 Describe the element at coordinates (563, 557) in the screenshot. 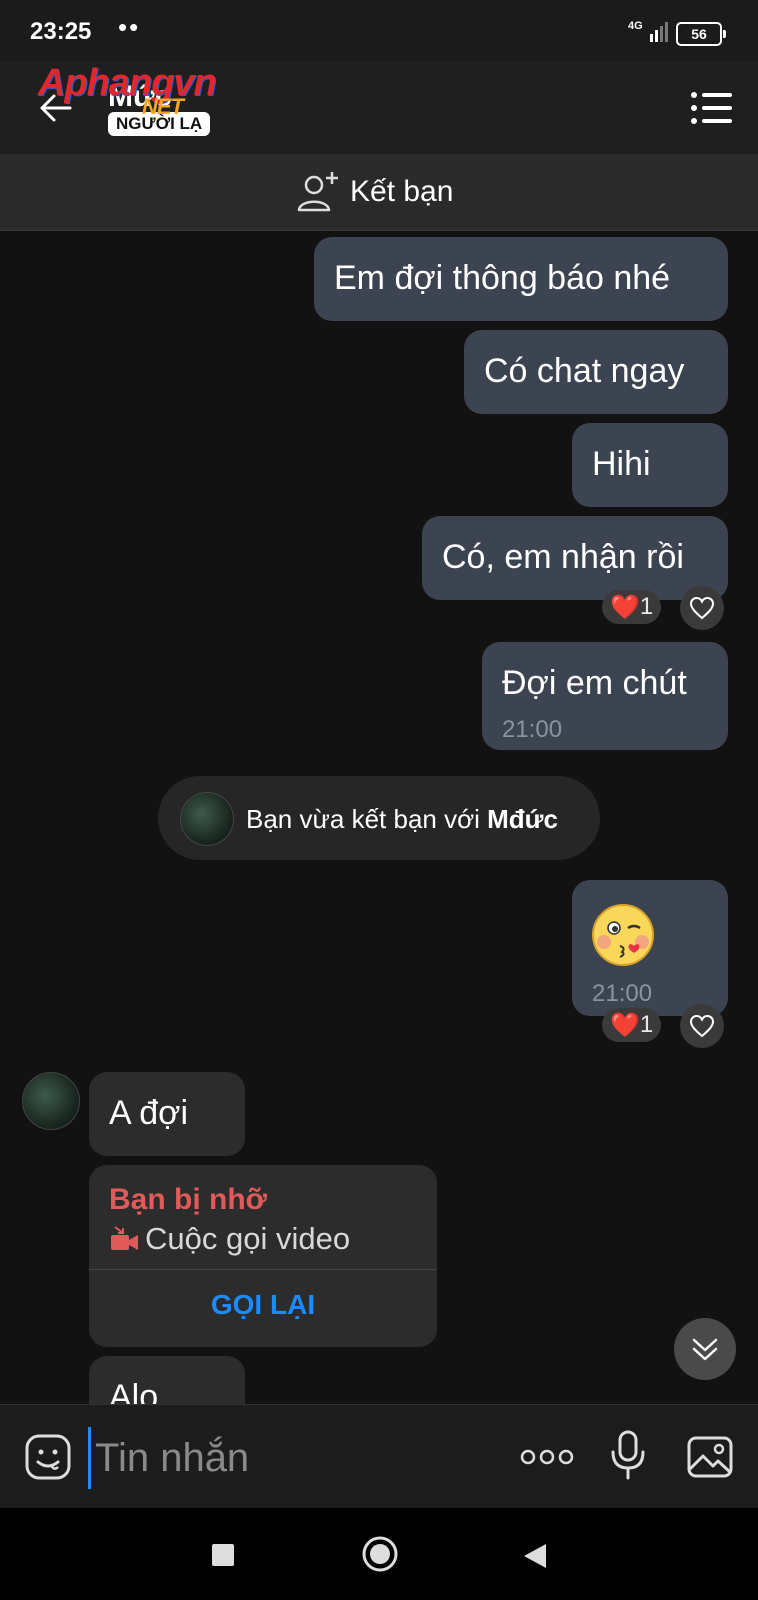

I see `message-text: Có, em nhận rồi` at that location.